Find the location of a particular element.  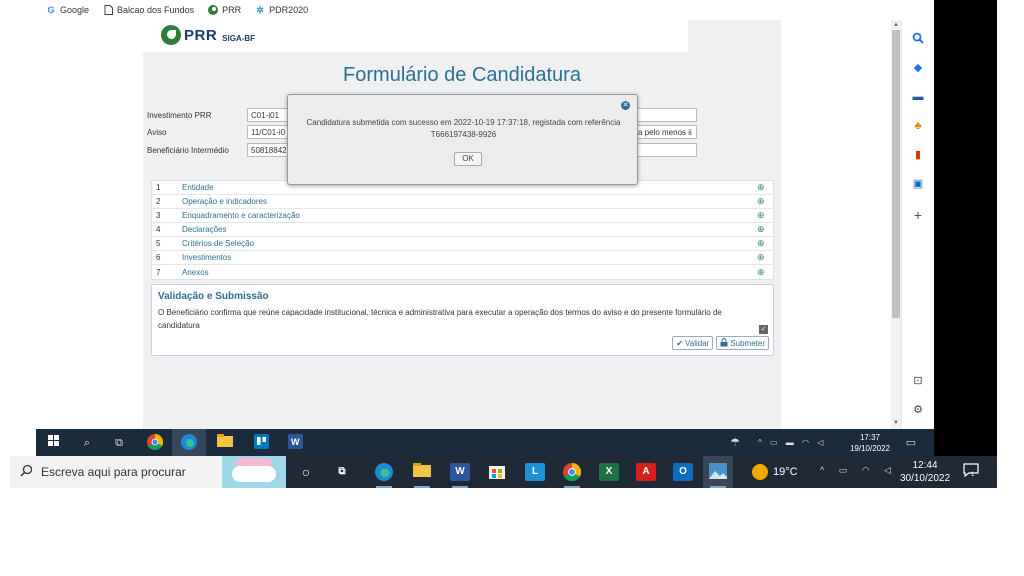

bookmark-pdr2020: ✲ PDR2020 is located at coordinates (281, 10).